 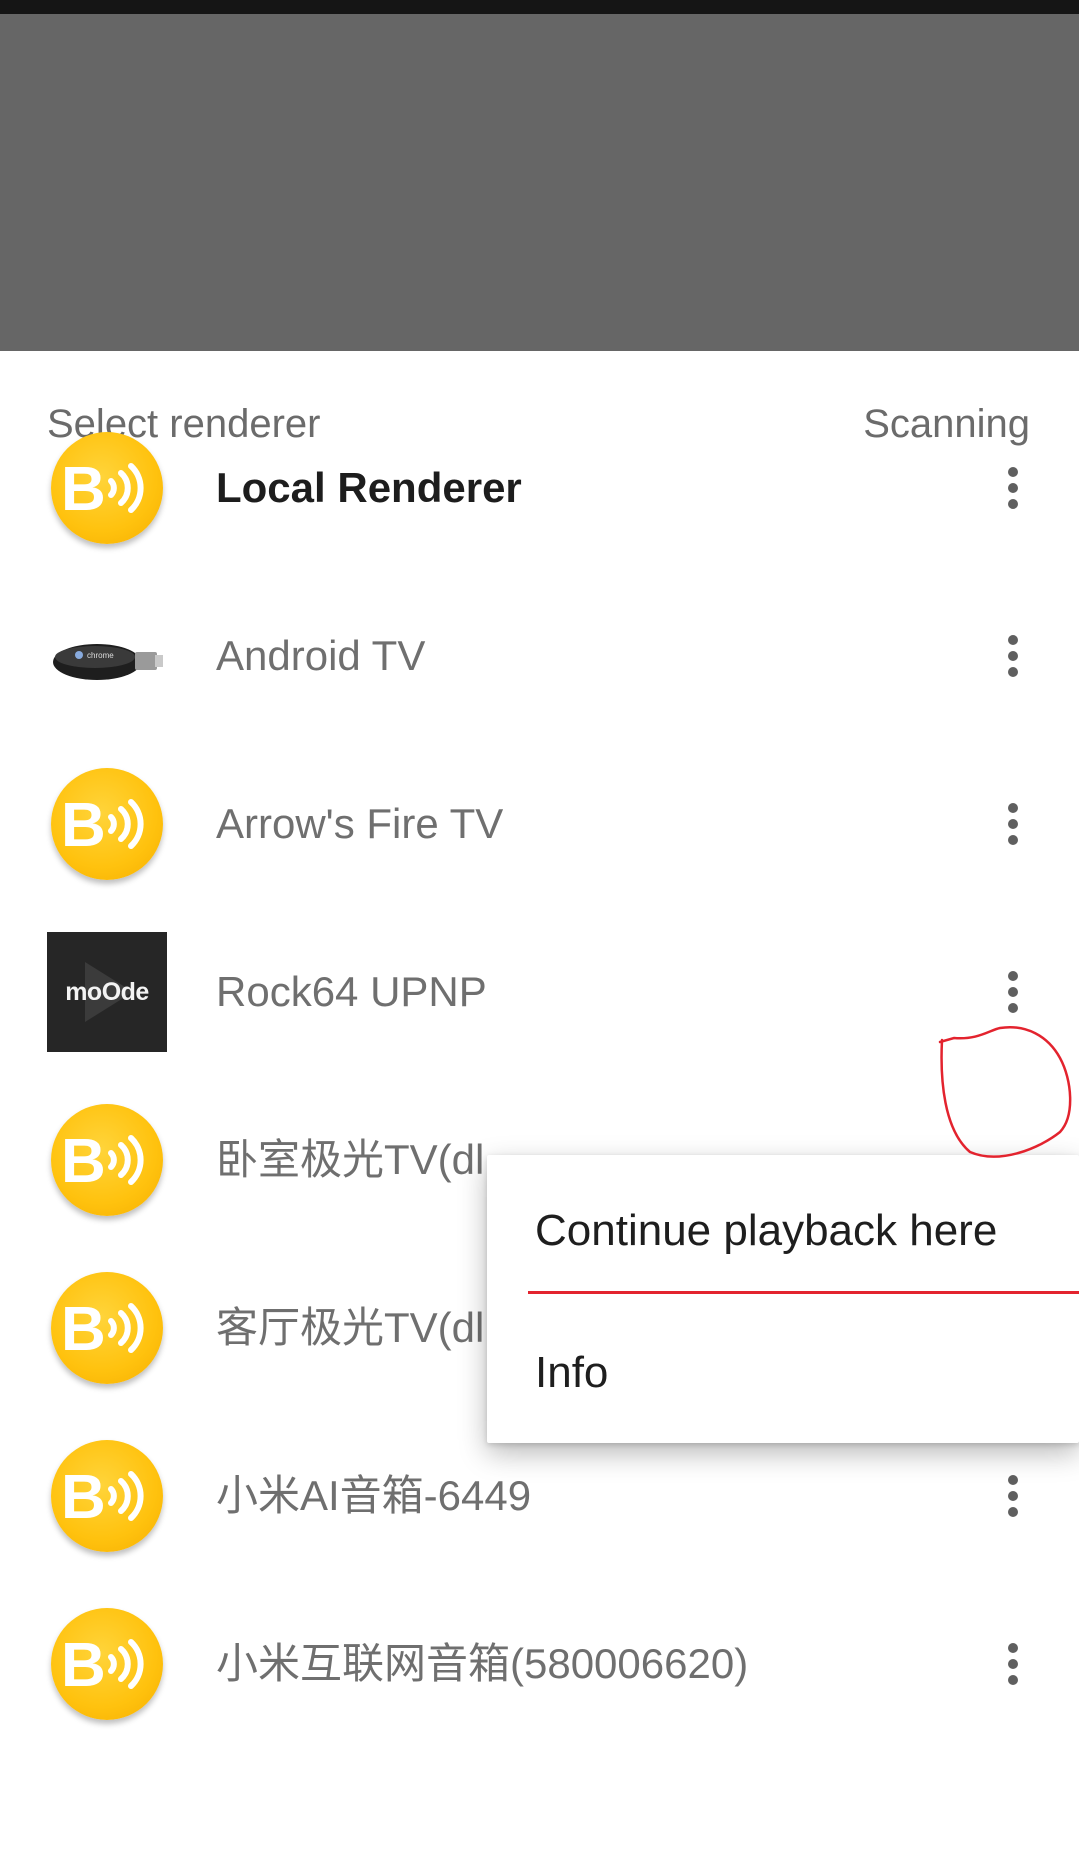 I want to click on renderer-name: 卧室极光TV(dl, so click(x=350, y=1159).